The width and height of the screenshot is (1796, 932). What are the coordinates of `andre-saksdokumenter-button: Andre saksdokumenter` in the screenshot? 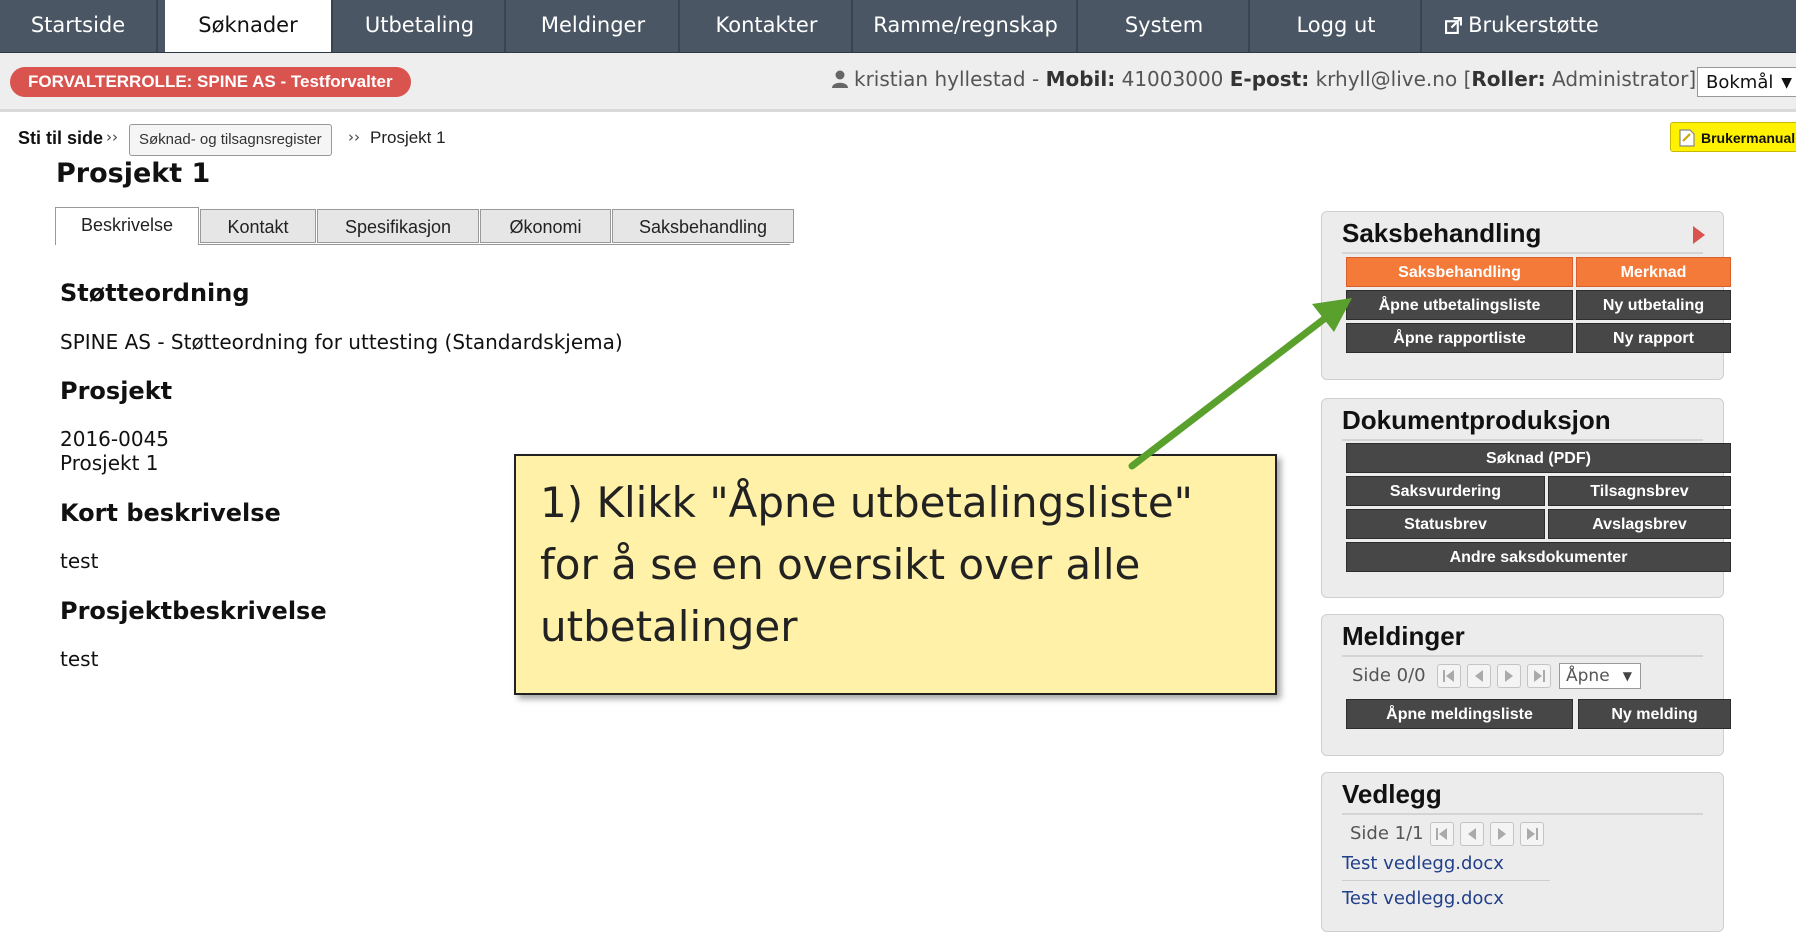 It's located at (1538, 557).